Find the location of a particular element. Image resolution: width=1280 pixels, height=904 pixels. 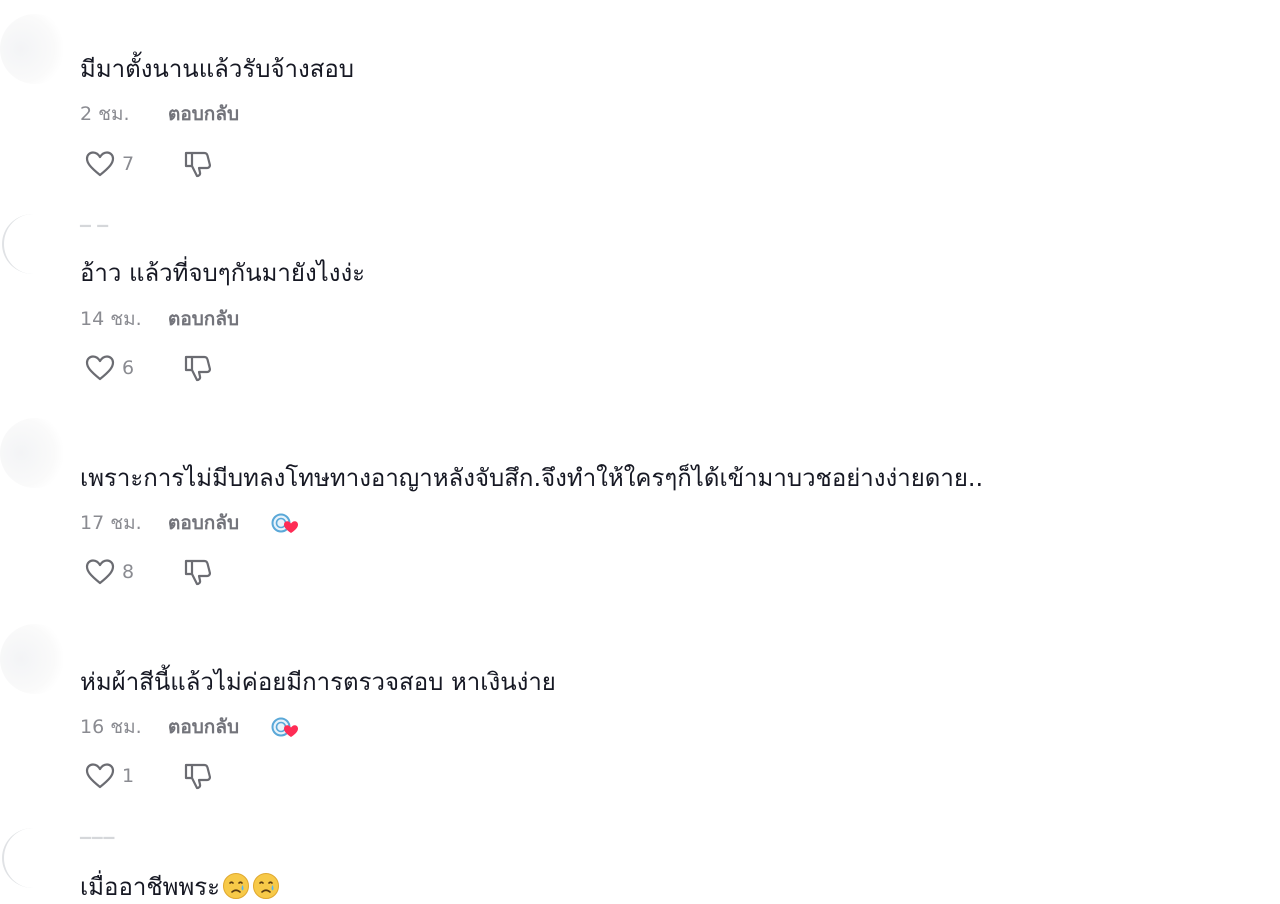

comment-time: 16 ชม. is located at coordinates (111, 727).